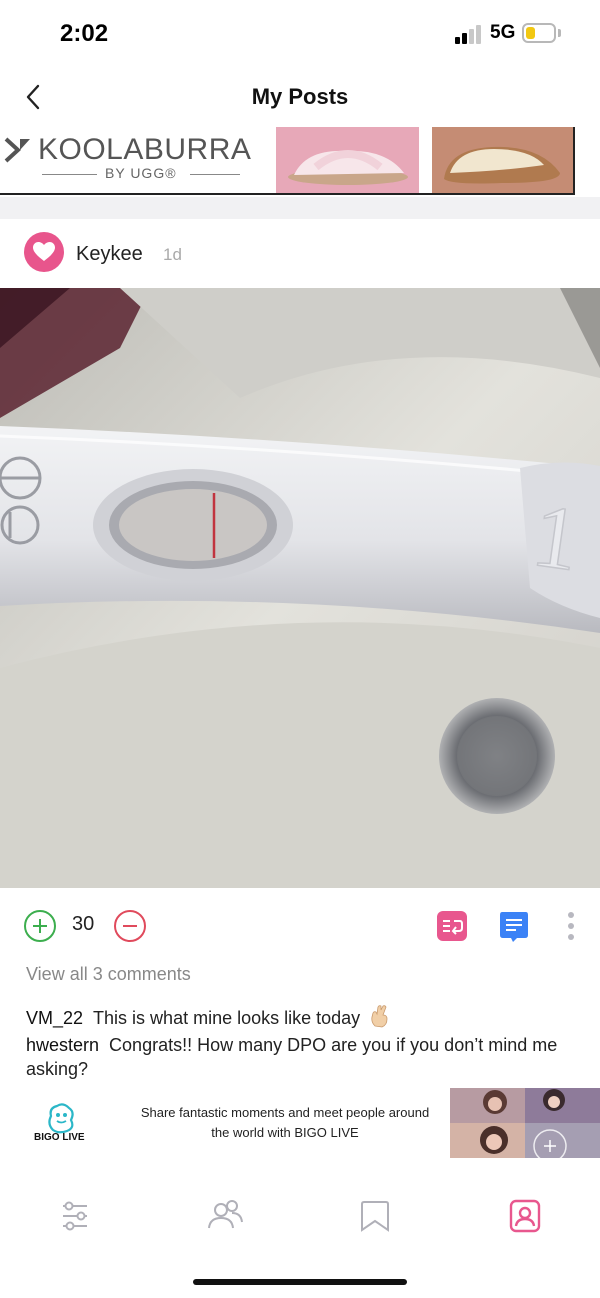 The height and width of the screenshot is (1298, 600). Describe the element at coordinates (109, 254) in the screenshot. I see `author-name: Keykee` at that location.